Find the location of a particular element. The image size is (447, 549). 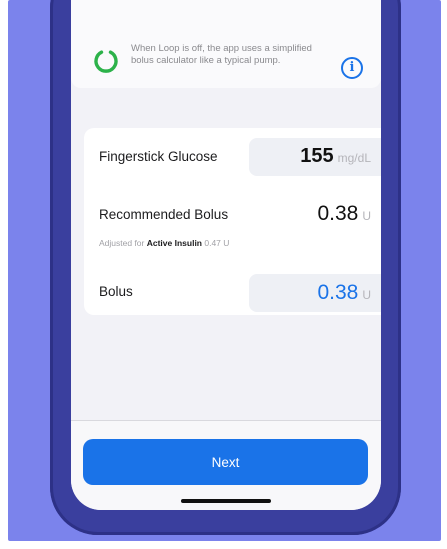

recommended-bolus-value: 0.38 is located at coordinates (338, 213).